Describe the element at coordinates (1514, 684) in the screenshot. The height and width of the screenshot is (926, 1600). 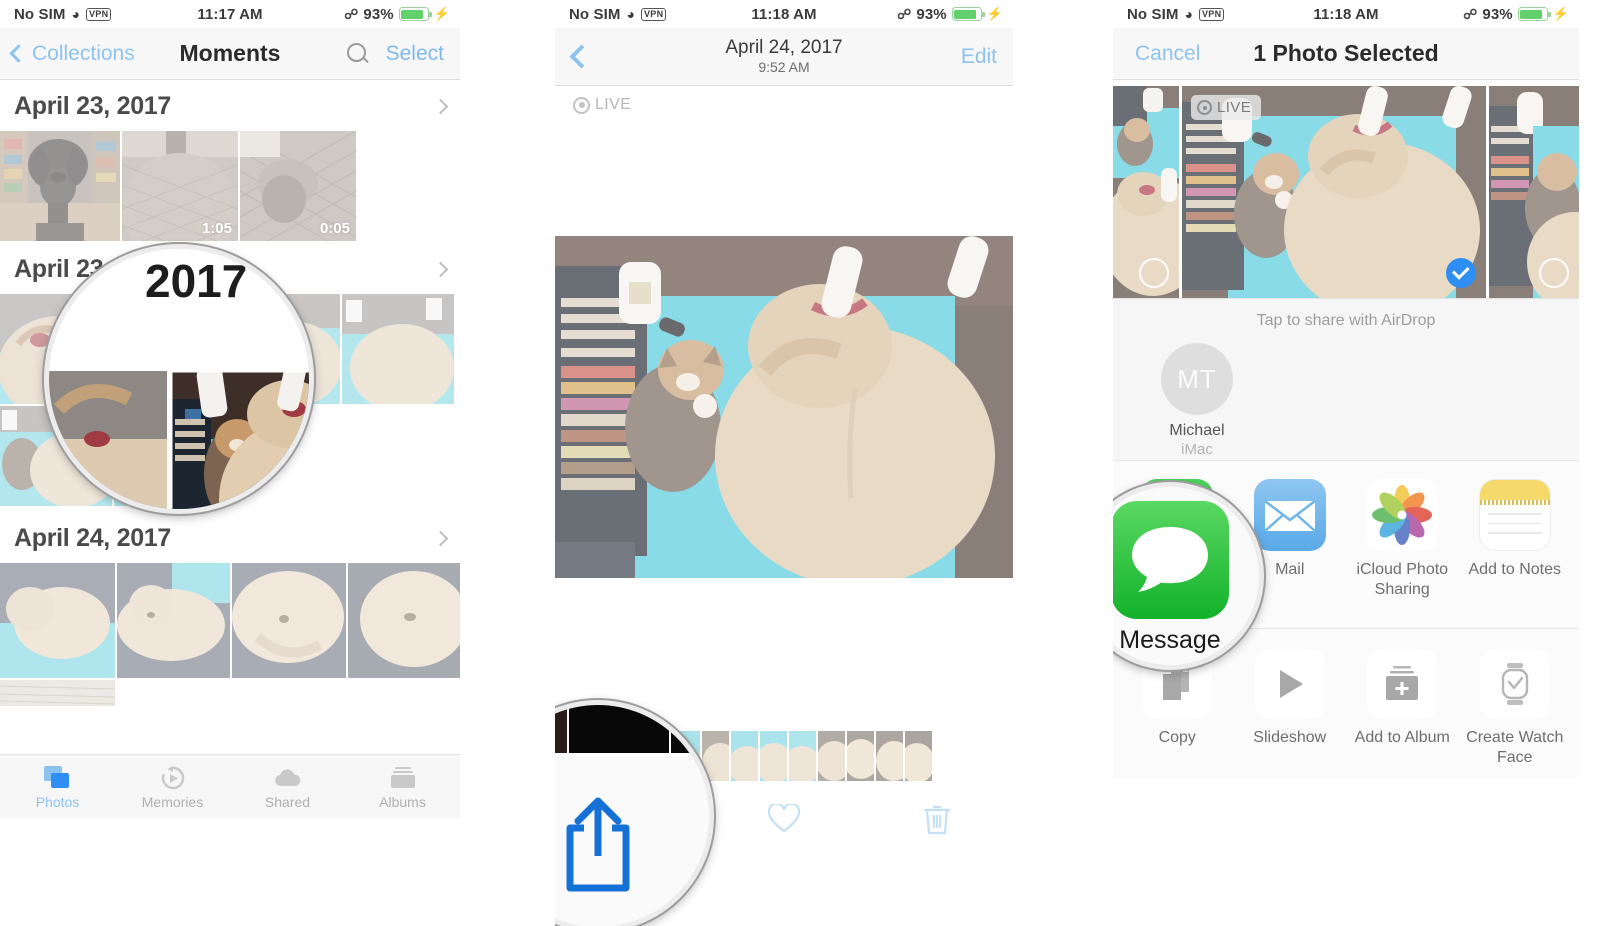
I see `watch-face-icon` at that location.